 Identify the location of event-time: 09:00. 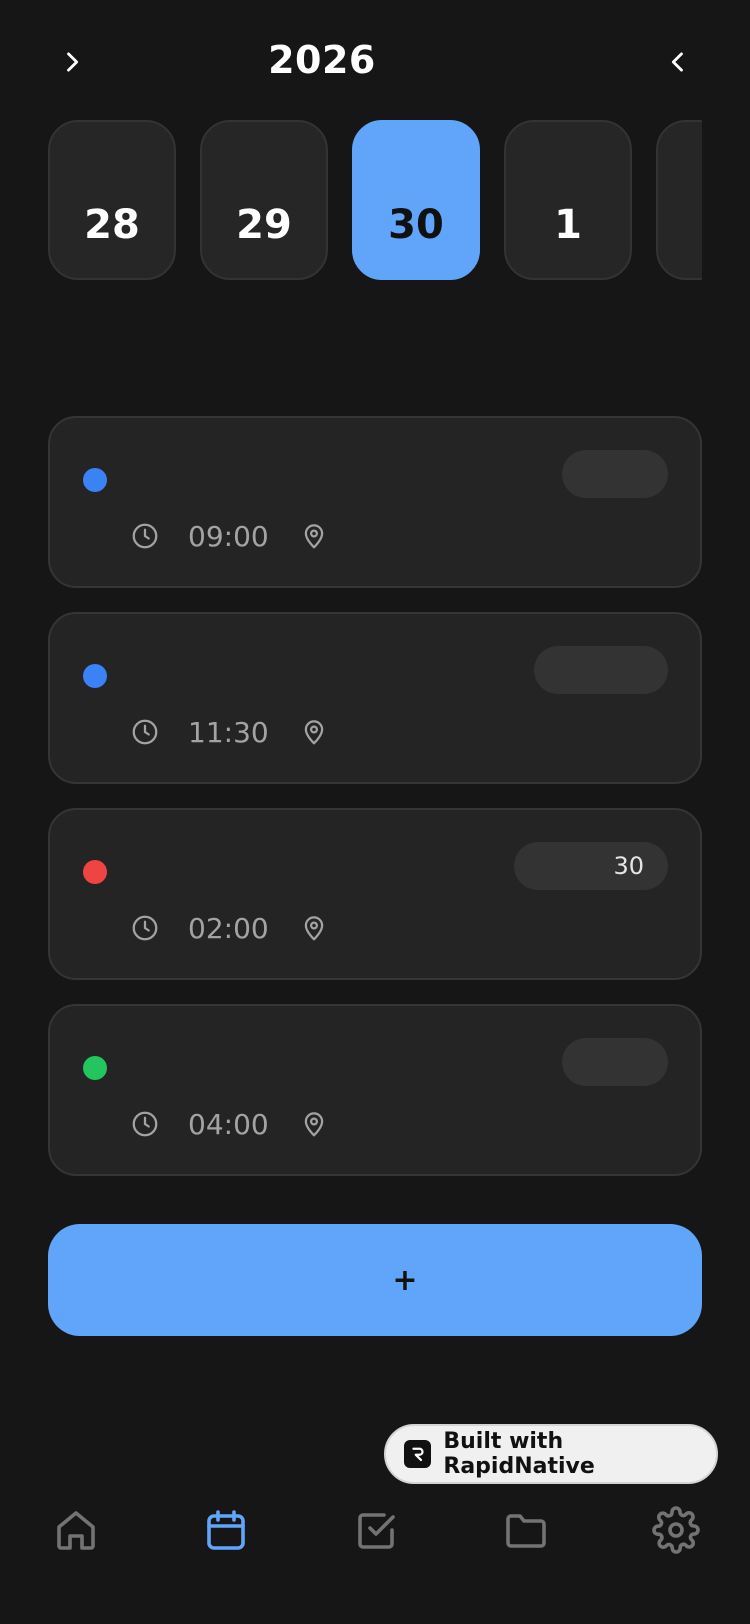
(228, 536).